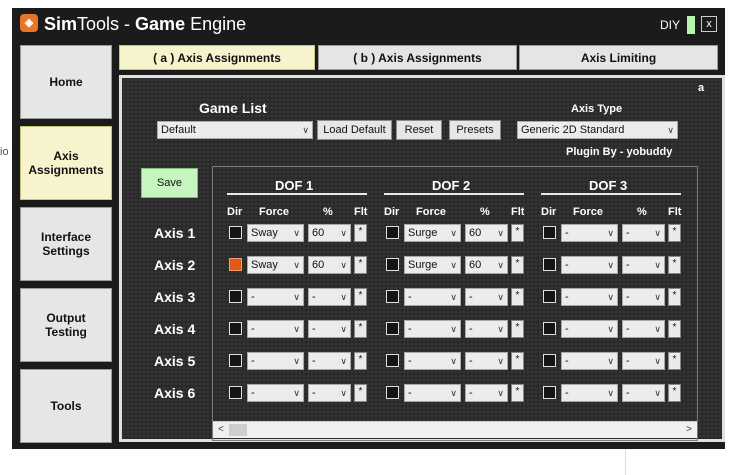 This screenshot has width=755, height=475. I want to click on game-list-value: Default, so click(178, 130).